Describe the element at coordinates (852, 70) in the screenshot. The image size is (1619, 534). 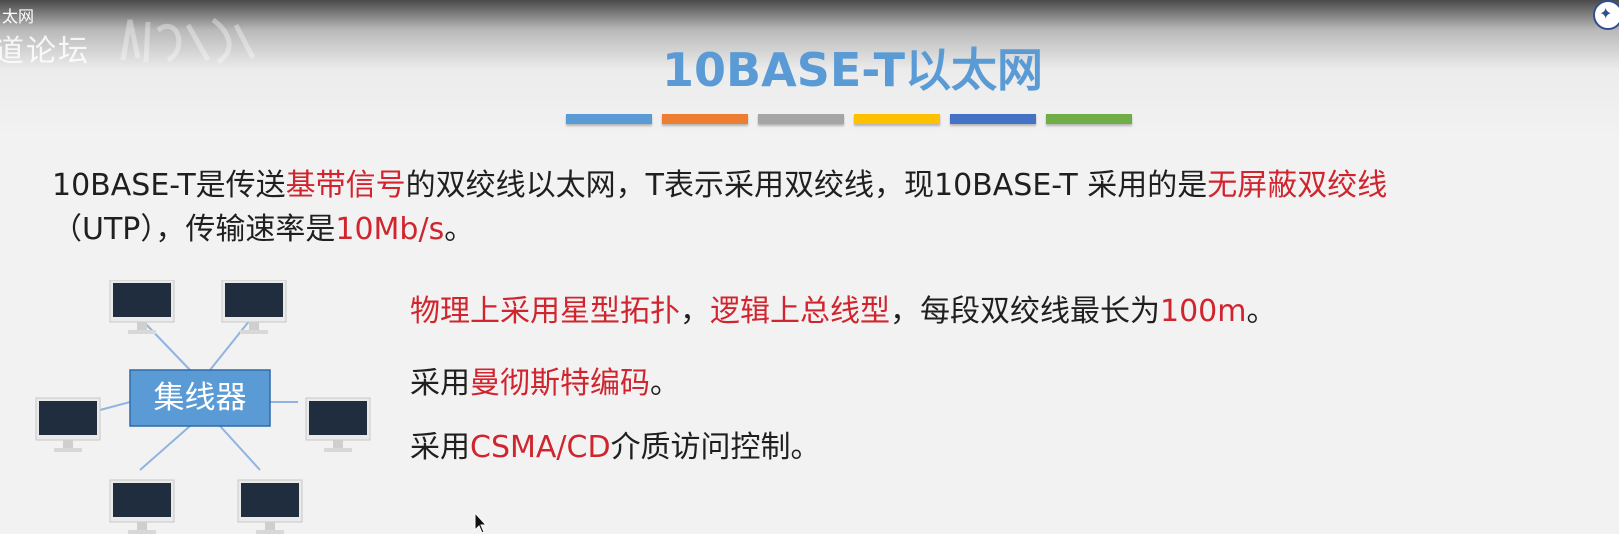
I see `slide-title: 10BASE-T以太网` at that location.